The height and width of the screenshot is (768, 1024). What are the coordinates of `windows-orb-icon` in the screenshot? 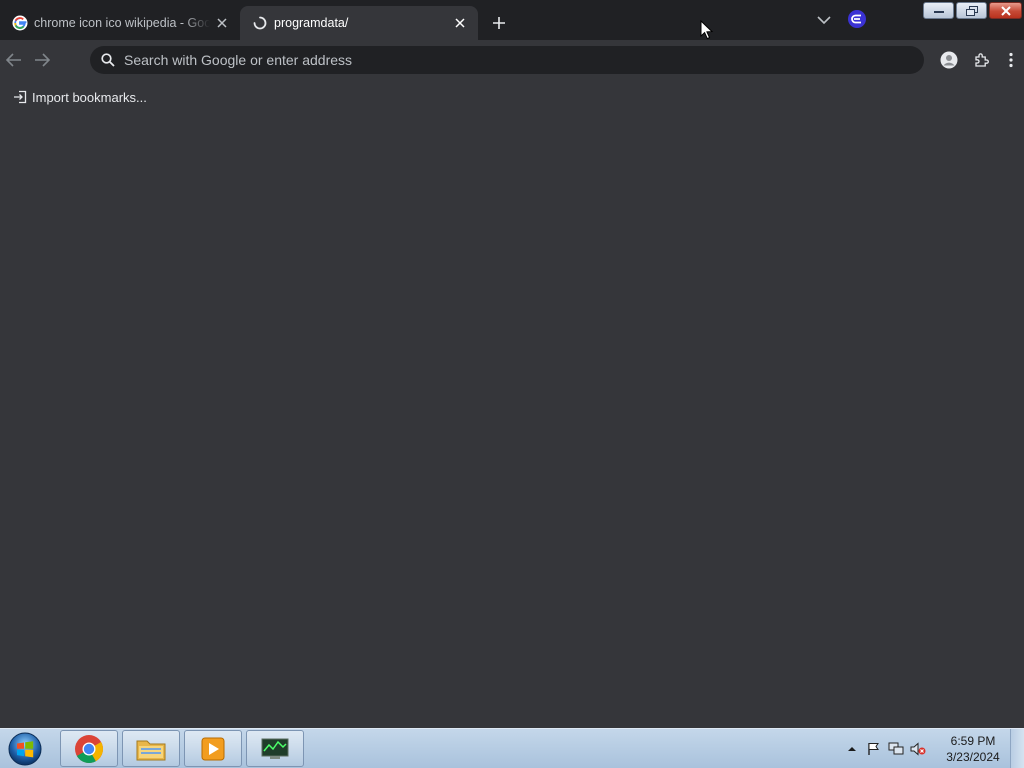 It's located at (25, 749).